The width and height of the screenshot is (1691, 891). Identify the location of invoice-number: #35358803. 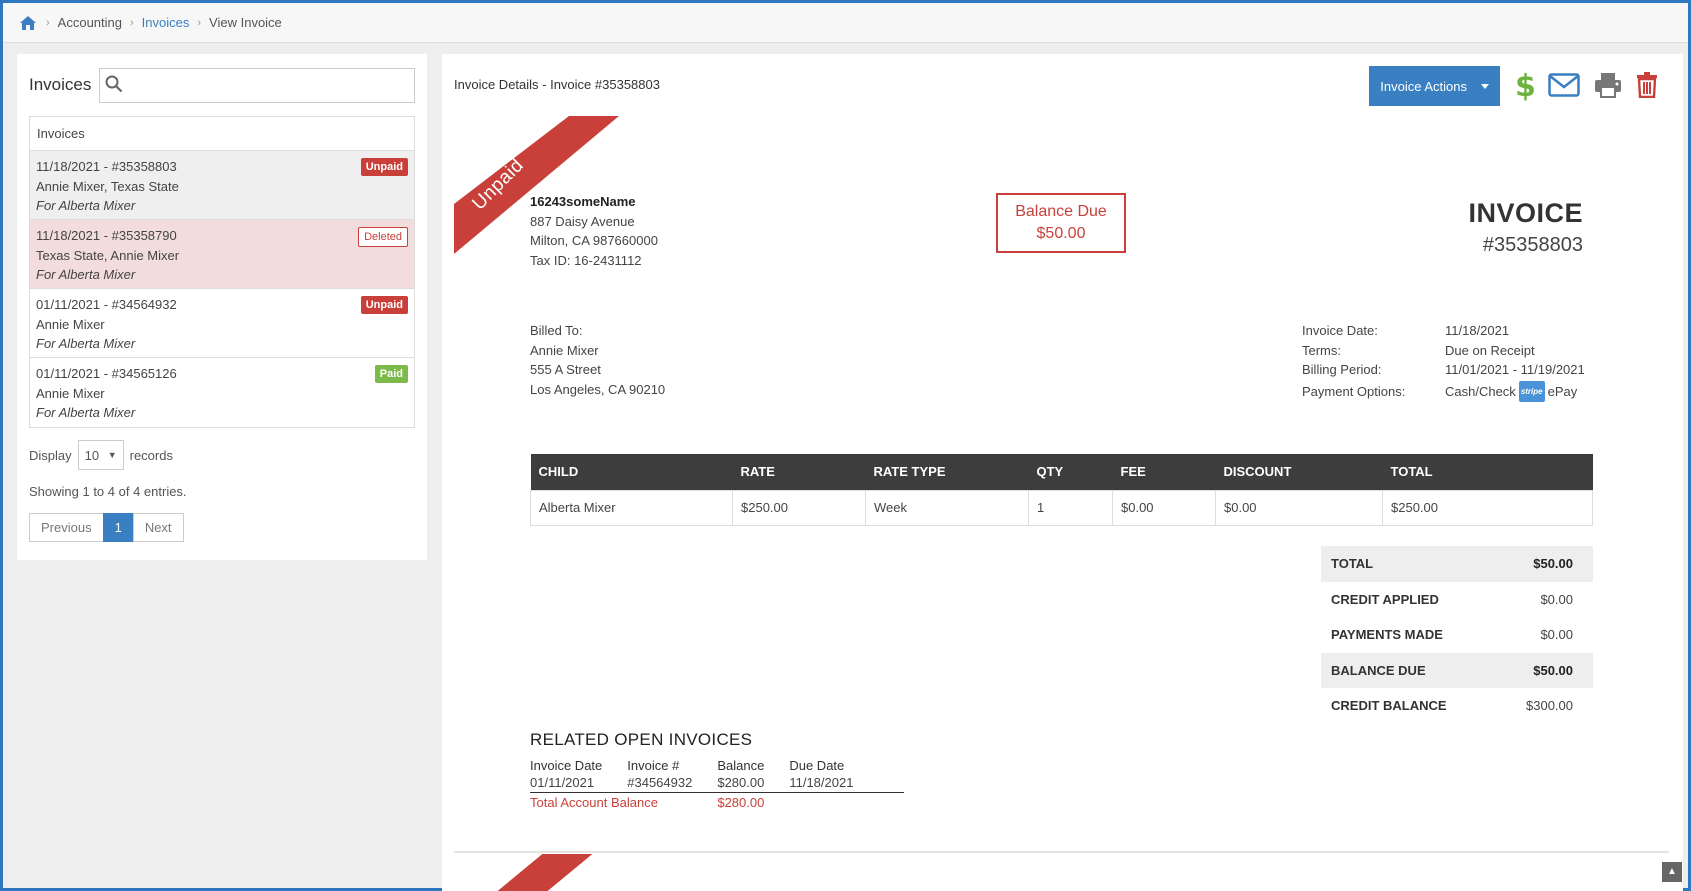
(1532, 245).